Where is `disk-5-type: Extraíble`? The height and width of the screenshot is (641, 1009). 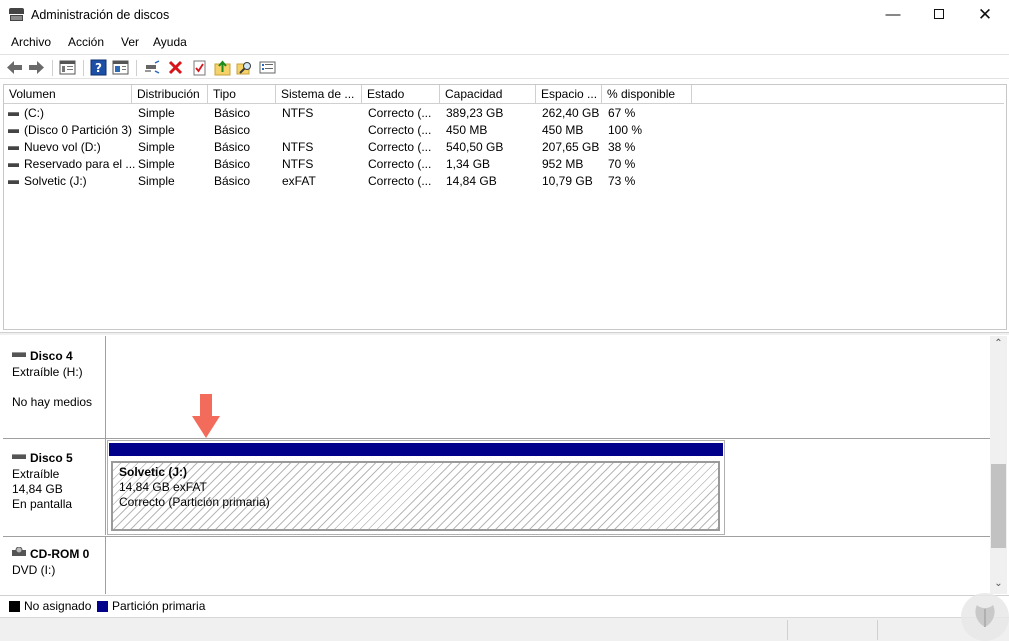 disk-5-type: Extraíble is located at coordinates (36, 474).